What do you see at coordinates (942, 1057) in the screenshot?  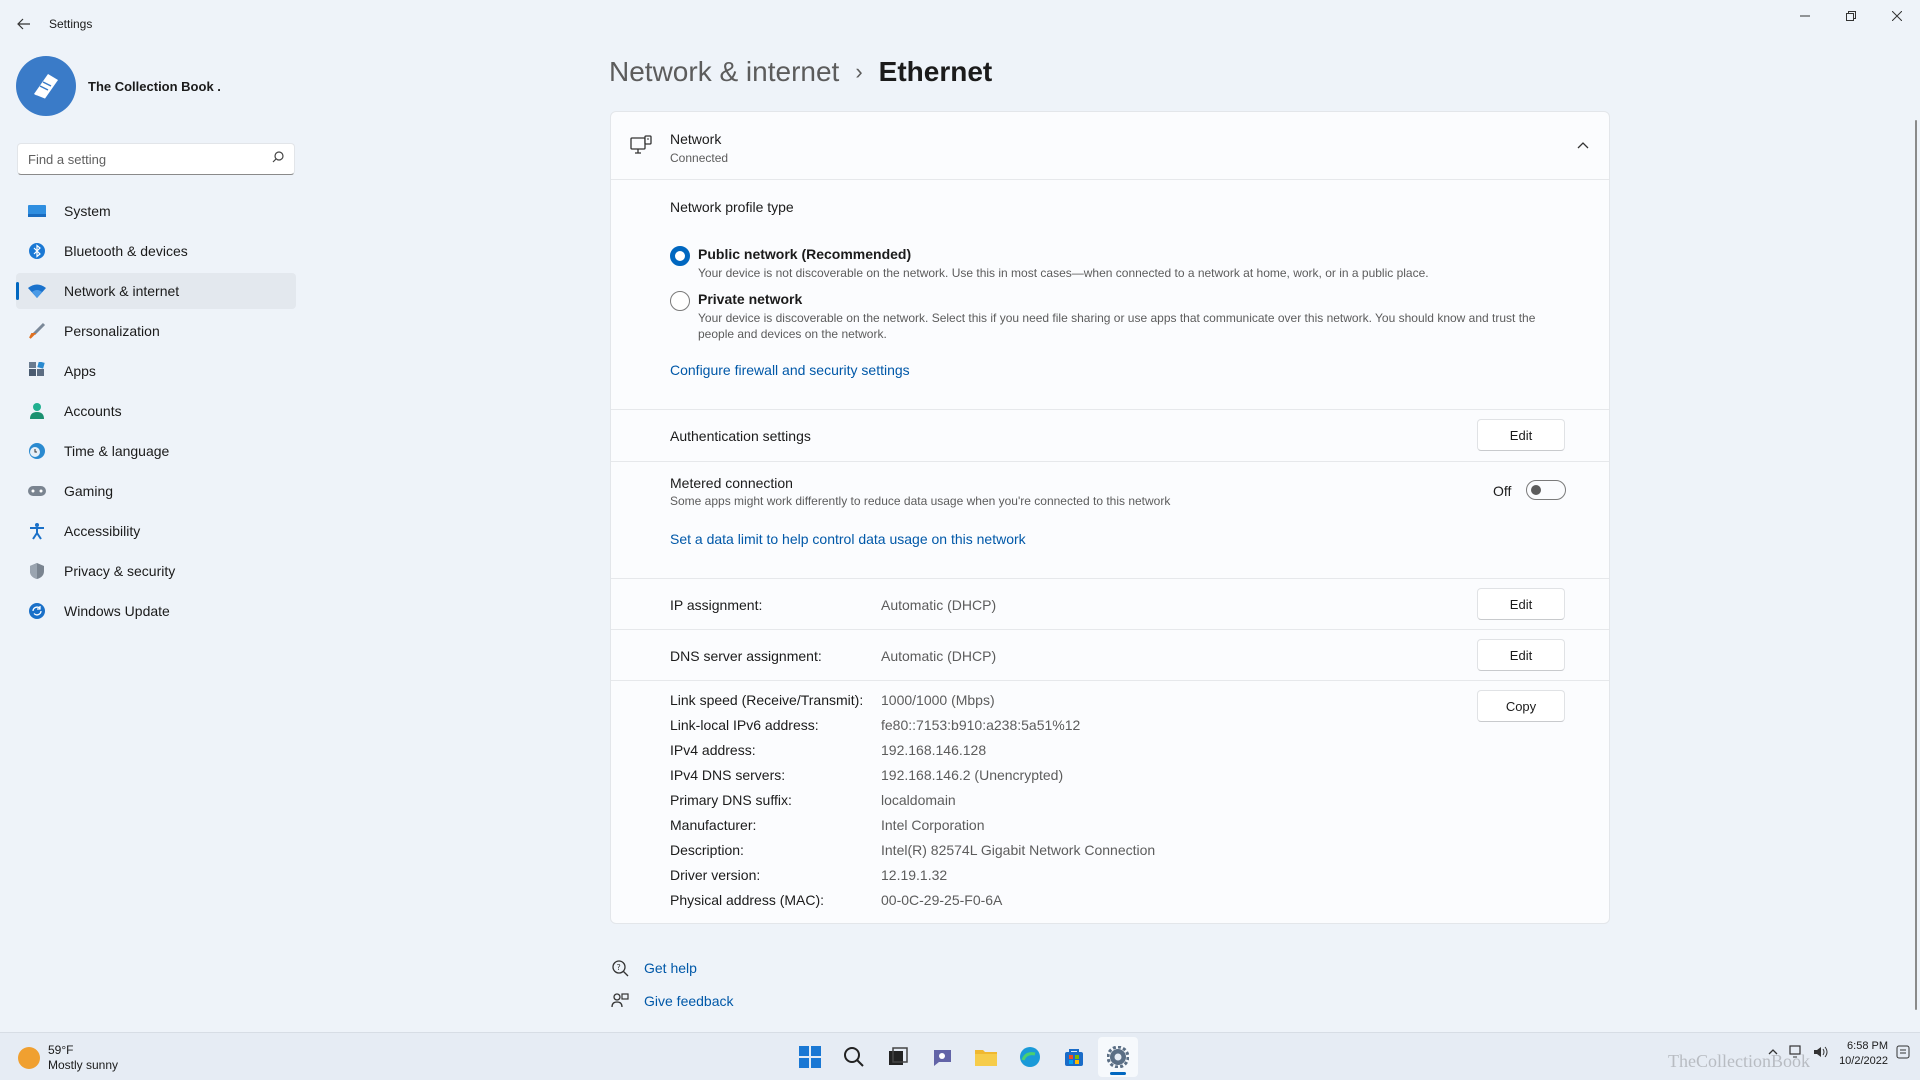 I see `teams-chat-icon` at bounding box center [942, 1057].